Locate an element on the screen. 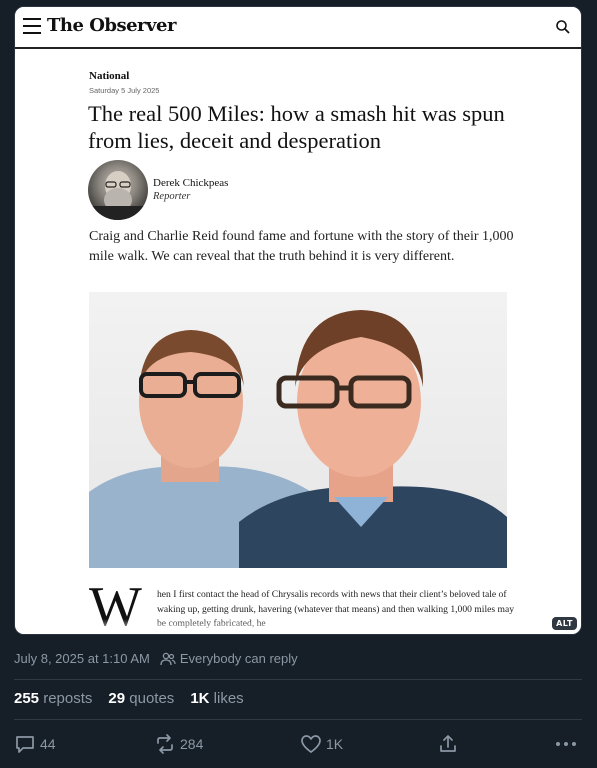 The height and width of the screenshot is (768, 597). reply-icon is located at coordinates (25, 744).